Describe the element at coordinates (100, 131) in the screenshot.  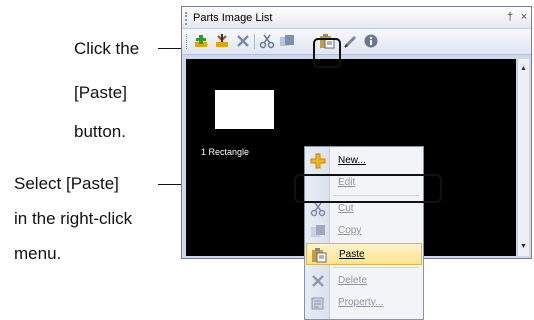
I see `paste-callout-line-3: button.` at that location.